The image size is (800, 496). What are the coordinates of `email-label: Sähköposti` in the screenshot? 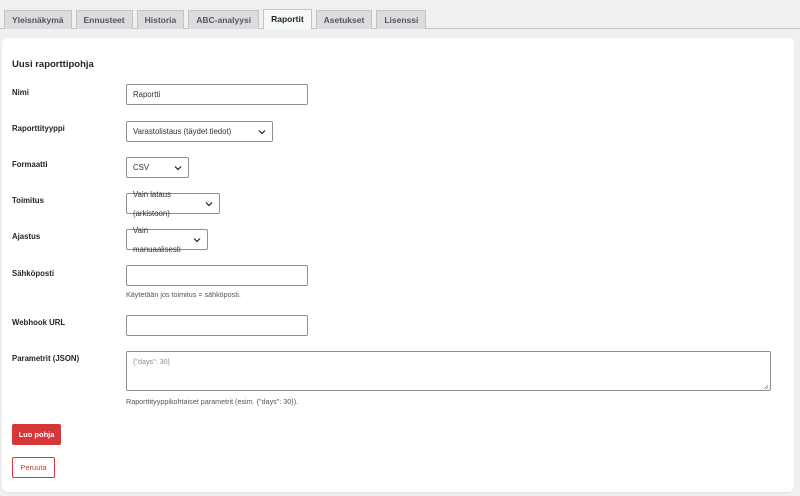 It's located at (33, 273).